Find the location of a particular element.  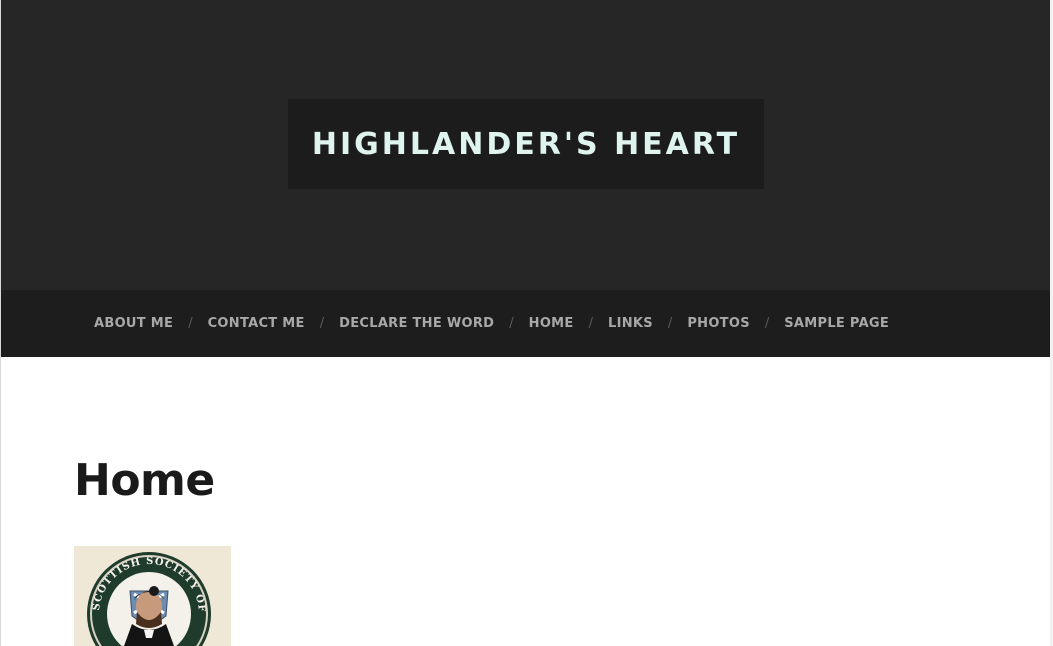

nav-link-sample-page: SAMPLE PAGE is located at coordinates (836, 323).